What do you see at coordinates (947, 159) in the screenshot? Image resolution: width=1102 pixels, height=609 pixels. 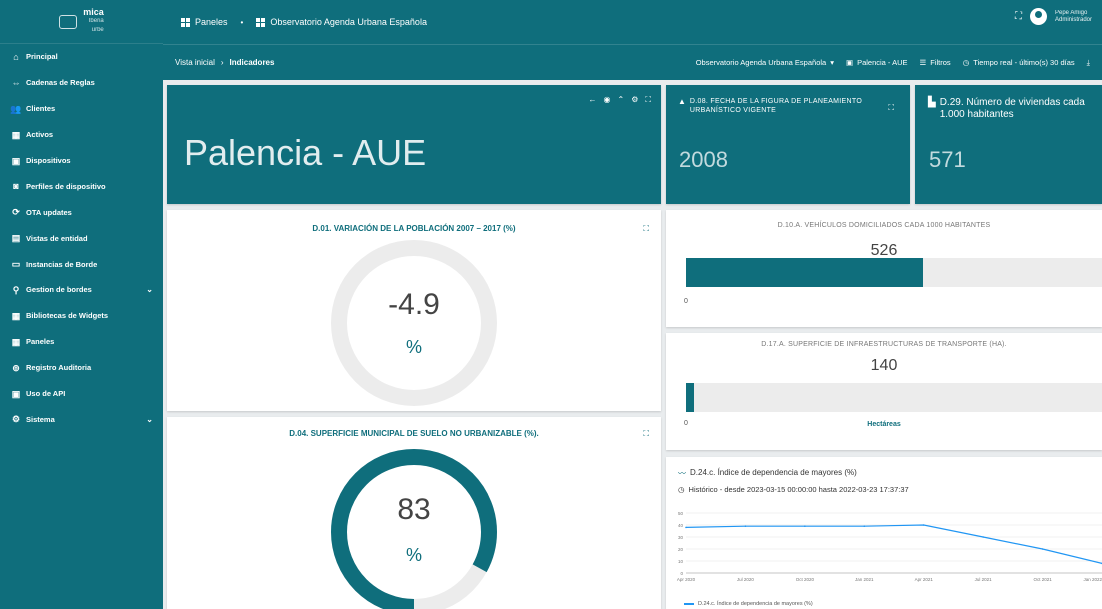 I see `kpi-value-housing: 571` at bounding box center [947, 159].